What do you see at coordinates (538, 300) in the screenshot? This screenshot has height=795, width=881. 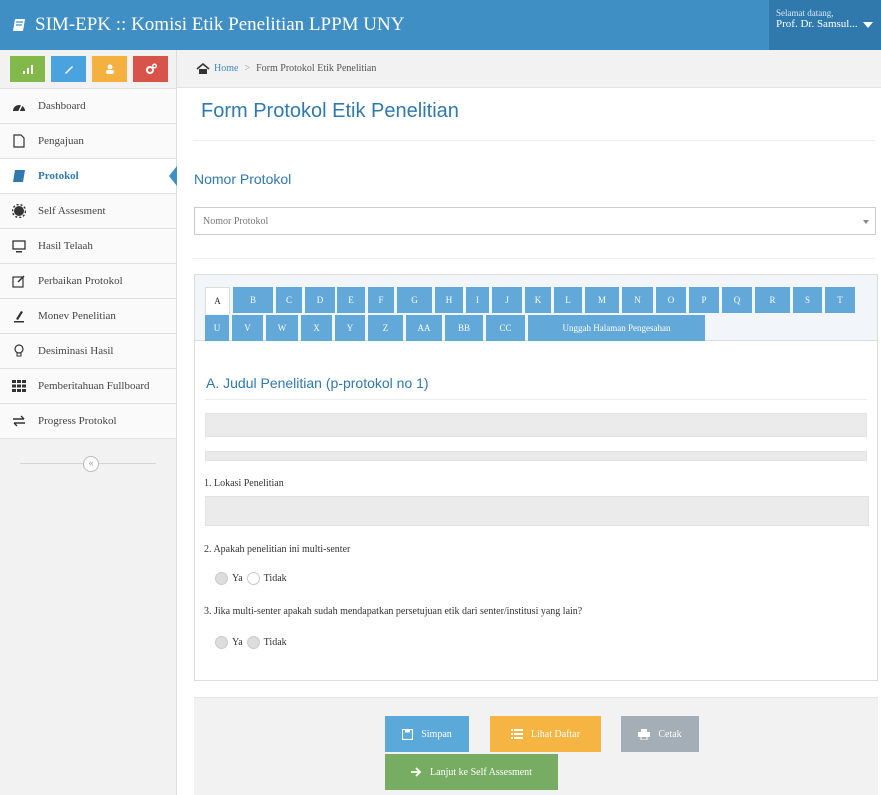 I see `tab-k: K` at bounding box center [538, 300].